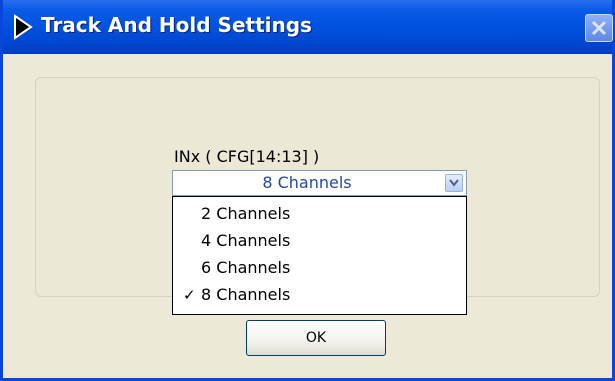 This screenshot has width=615, height=381. I want to click on dropdown-arrow-button, so click(454, 183).